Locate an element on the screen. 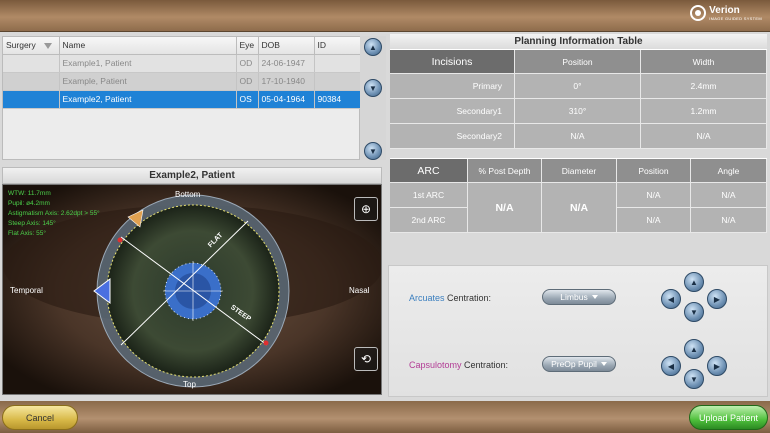 This screenshot has width=770, height=433. incision-width: 1.2mm is located at coordinates (704, 111).